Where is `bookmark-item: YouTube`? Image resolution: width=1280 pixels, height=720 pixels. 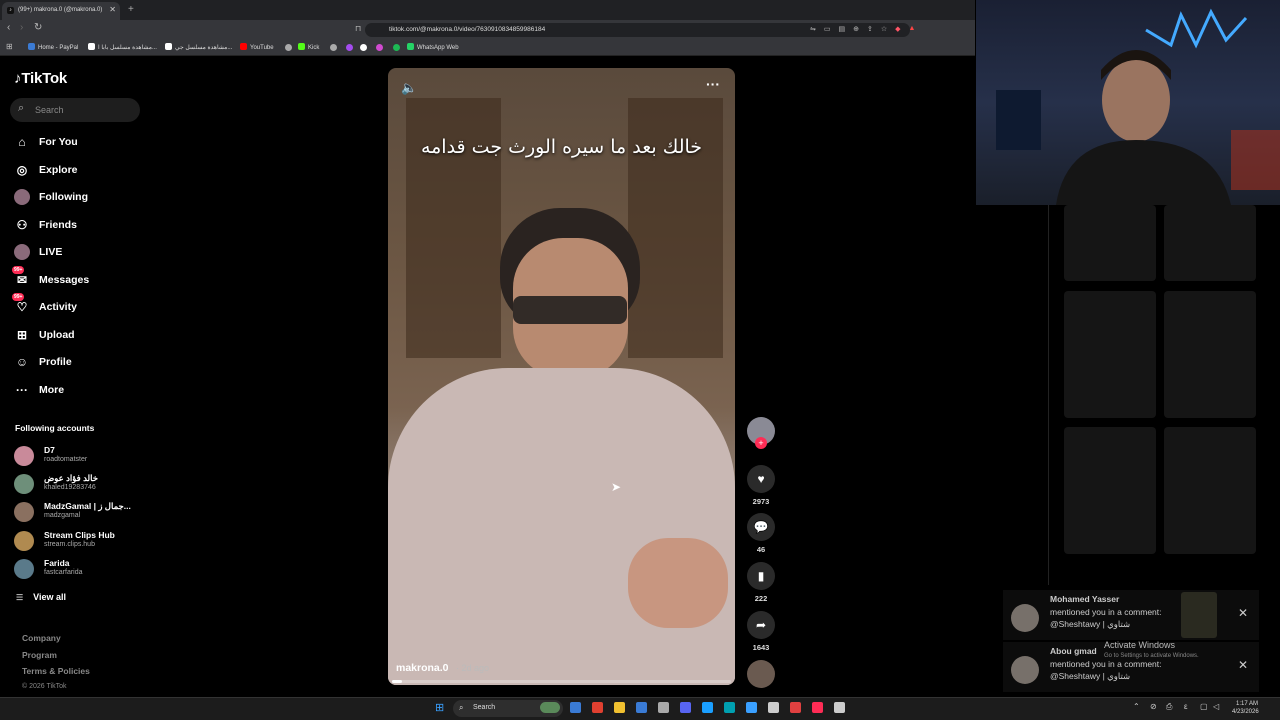
bookmark-item: YouTube is located at coordinates (257, 47).